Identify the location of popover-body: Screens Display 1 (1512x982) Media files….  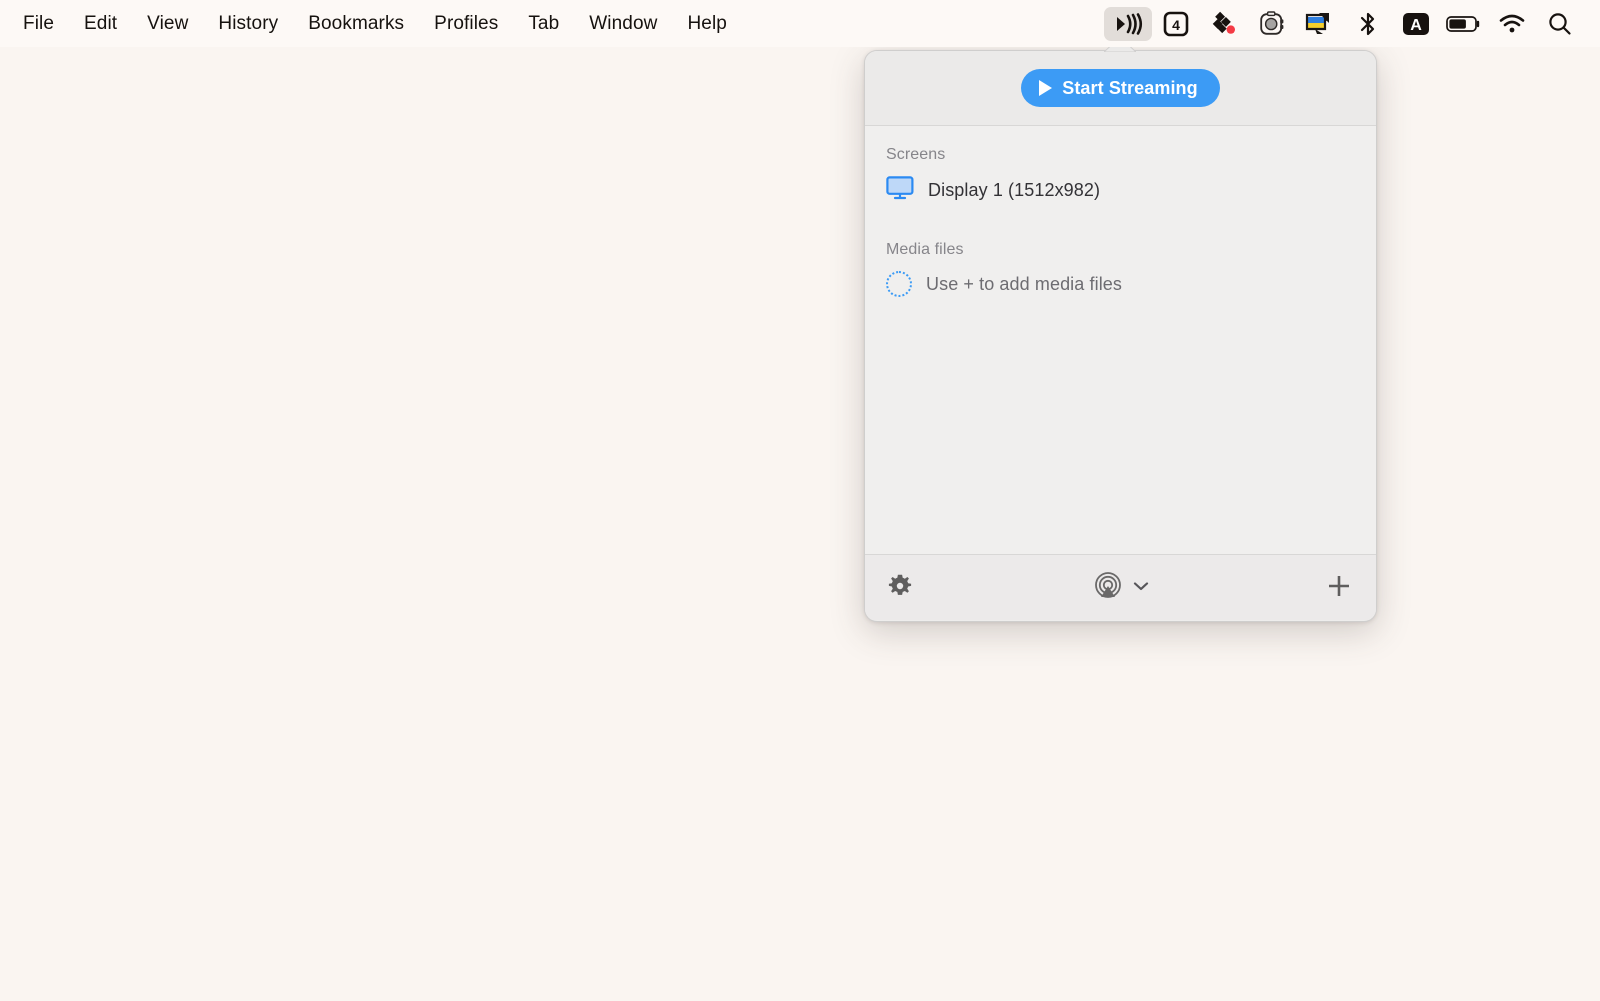
(1120, 340).